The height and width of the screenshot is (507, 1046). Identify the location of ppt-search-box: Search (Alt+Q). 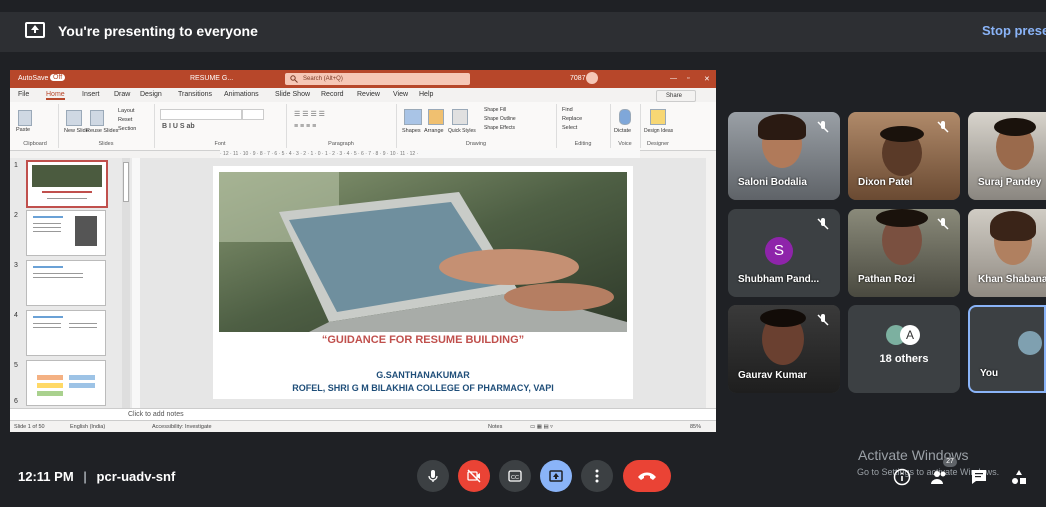
(377, 79).